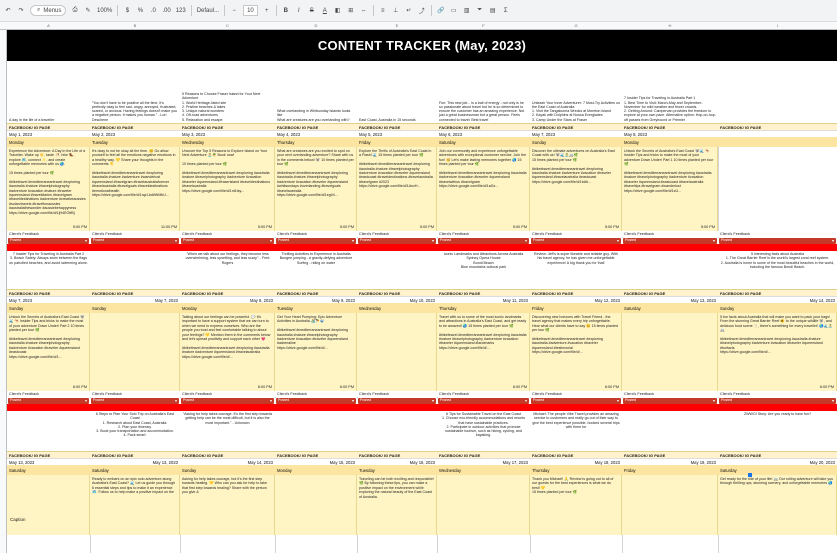 The height and width of the screenshot is (553, 837). What do you see at coordinates (234, 10) in the screenshot?
I see `font-size-decrease-button: −` at bounding box center [234, 10].